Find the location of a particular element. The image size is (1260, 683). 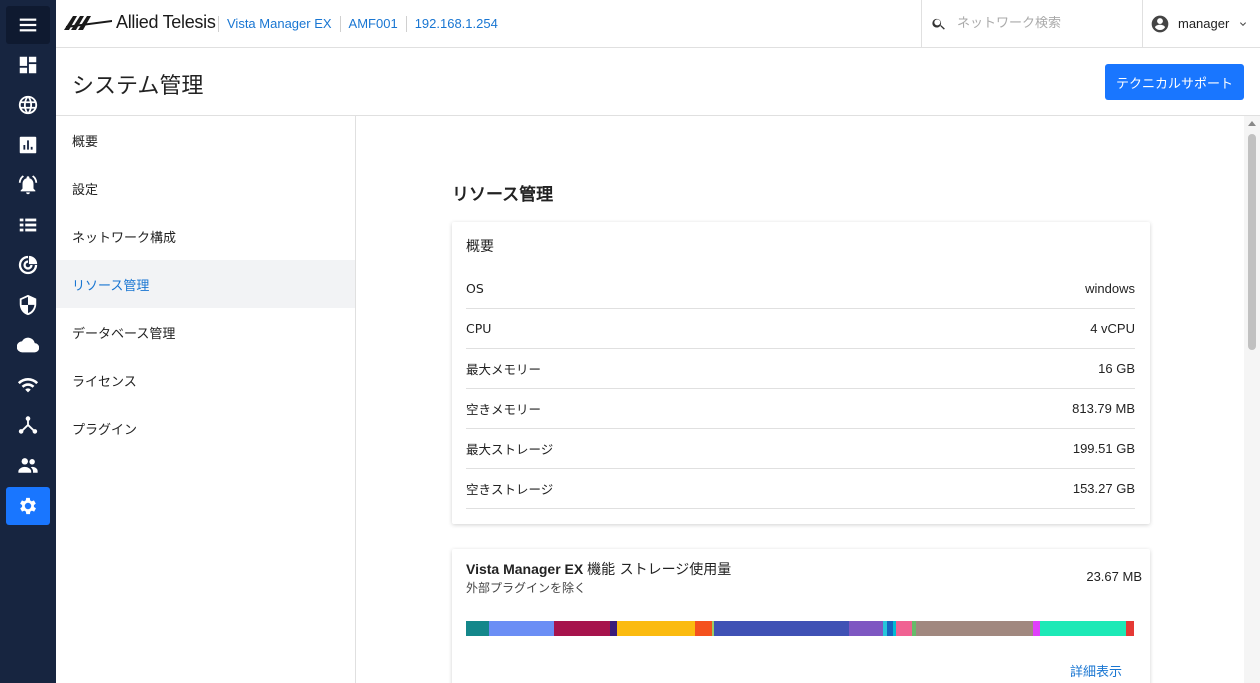

rail-cloud is located at coordinates (28, 345).